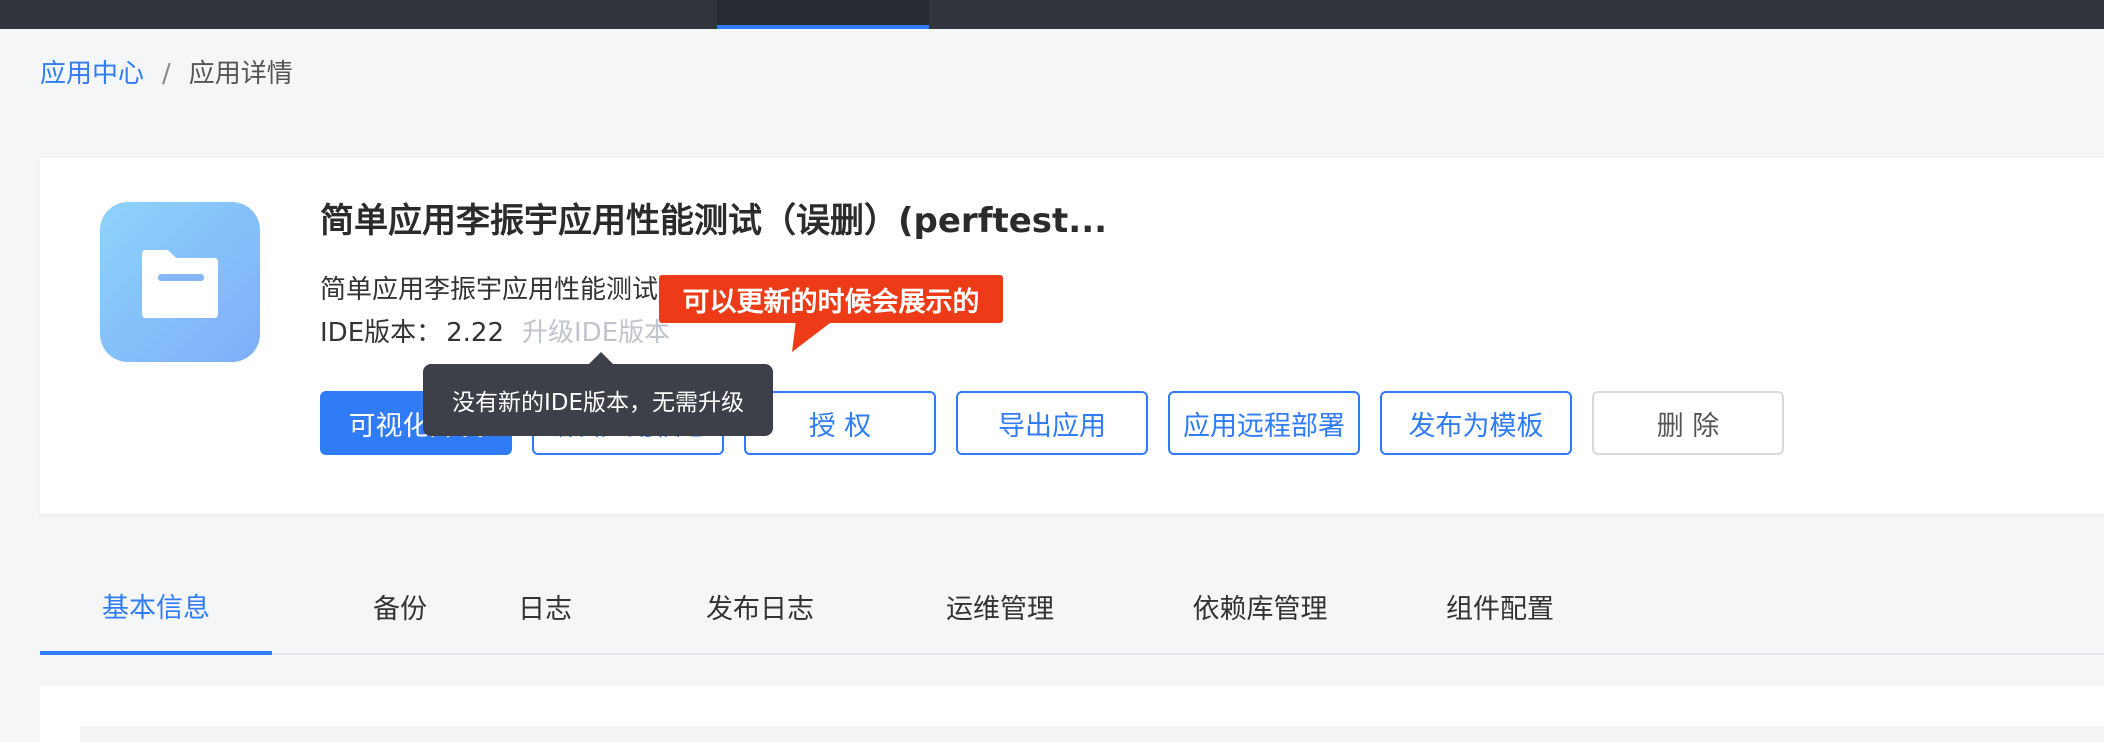 This screenshot has height=742, width=2104. Describe the element at coordinates (1092, 734) in the screenshot. I see `tab-content-inner` at that location.